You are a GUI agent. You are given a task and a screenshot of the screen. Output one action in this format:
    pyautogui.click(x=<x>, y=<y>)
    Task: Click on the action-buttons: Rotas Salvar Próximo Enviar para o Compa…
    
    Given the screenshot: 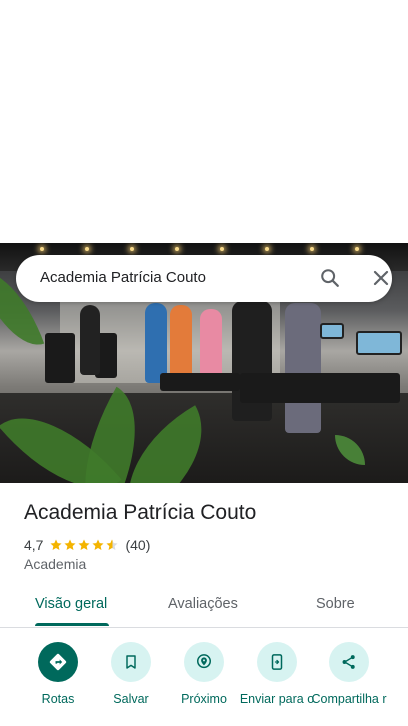 What is the action you would take?
    pyautogui.click(x=204, y=683)
    